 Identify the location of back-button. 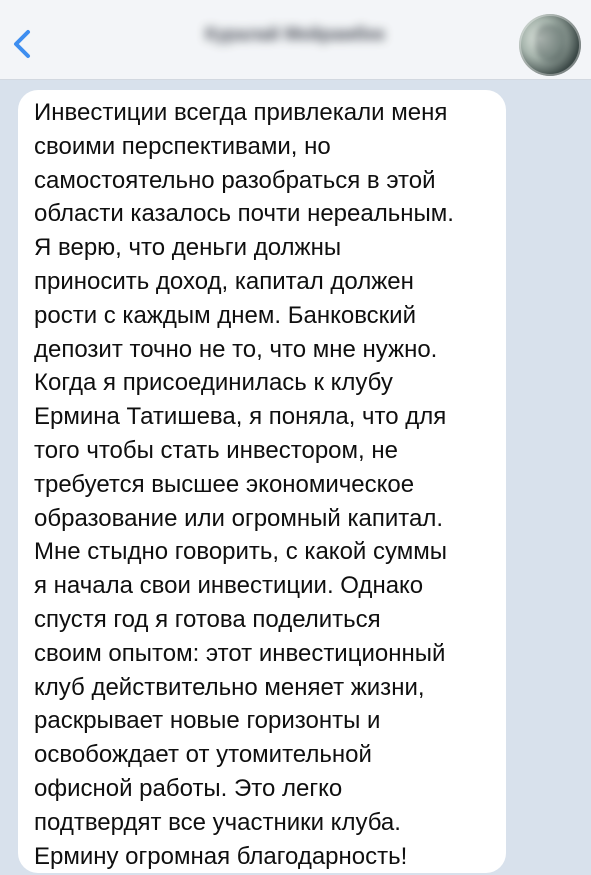
(22, 44).